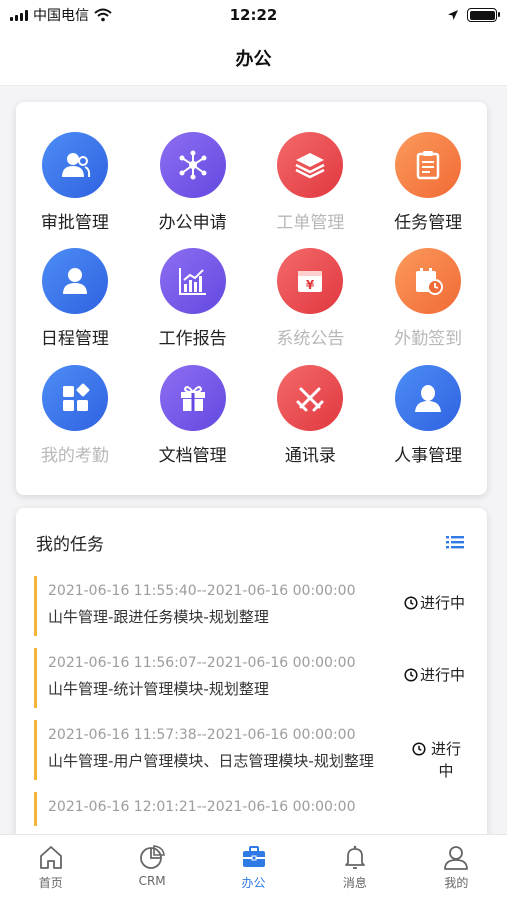 The width and height of the screenshot is (507, 900). Describe the element at coordinates (211, 761) in the screenshot. I see `task-name: 山牛管理-用户管理模块、日志管理模块-规划整理` at that location.